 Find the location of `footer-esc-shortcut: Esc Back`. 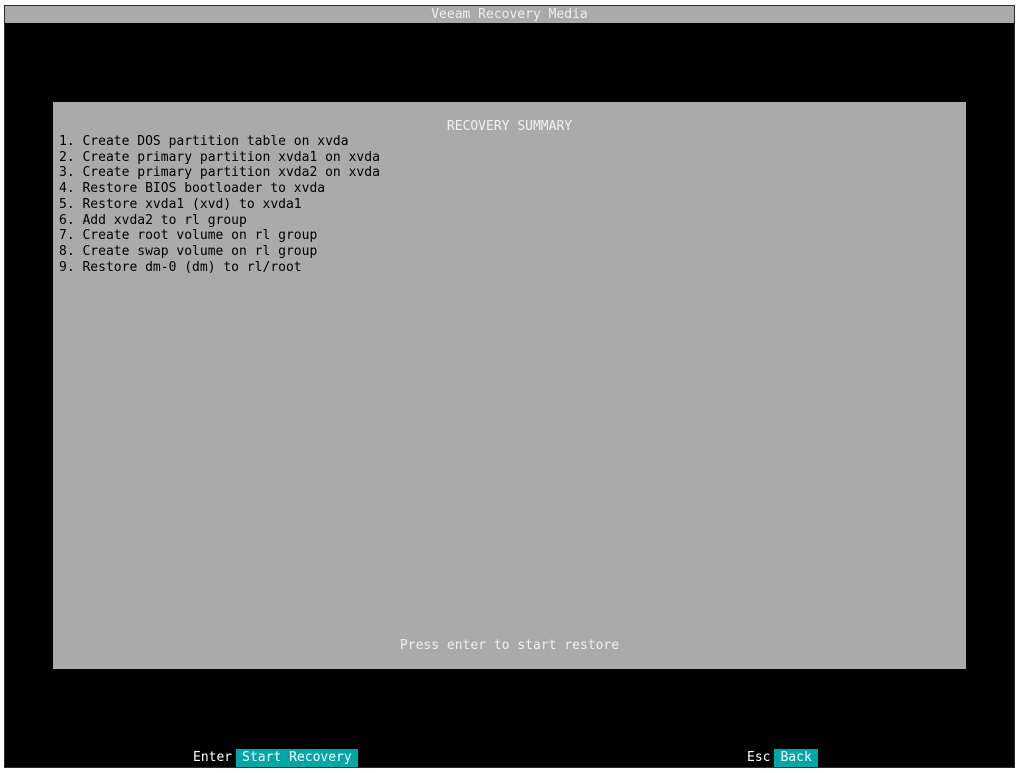

footer-esc-shortcut: Esc Back is located at coordinates (782, 758).